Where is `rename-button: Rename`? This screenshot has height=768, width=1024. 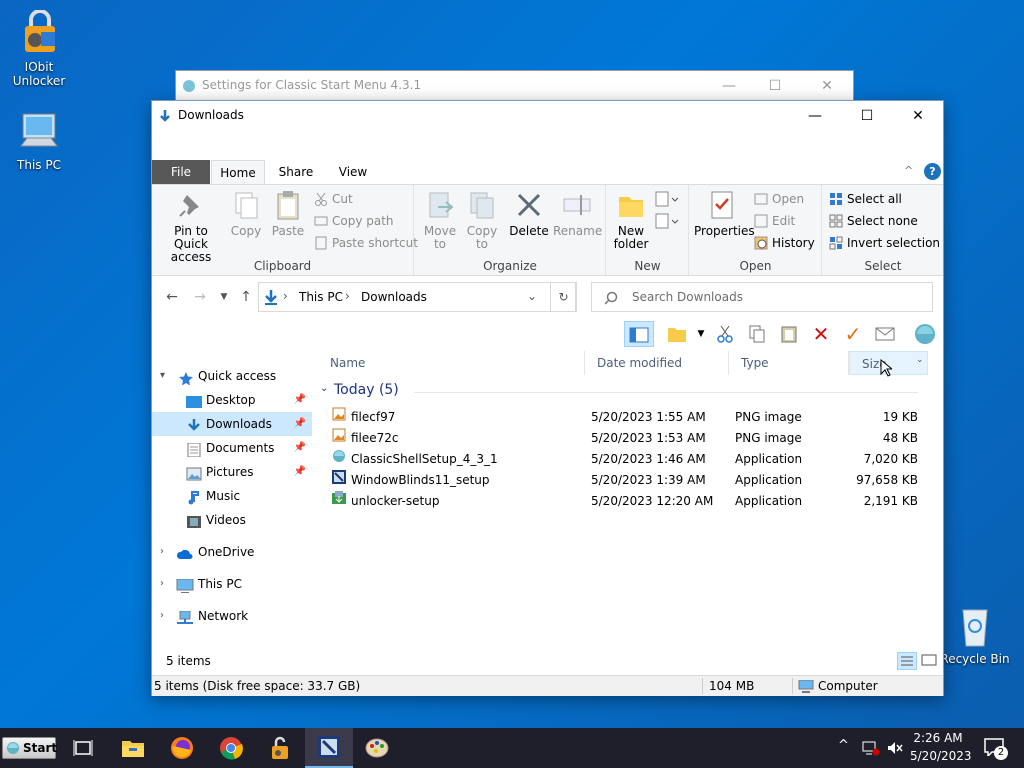 rename-button: Rename is located at coordinates (577, 213).